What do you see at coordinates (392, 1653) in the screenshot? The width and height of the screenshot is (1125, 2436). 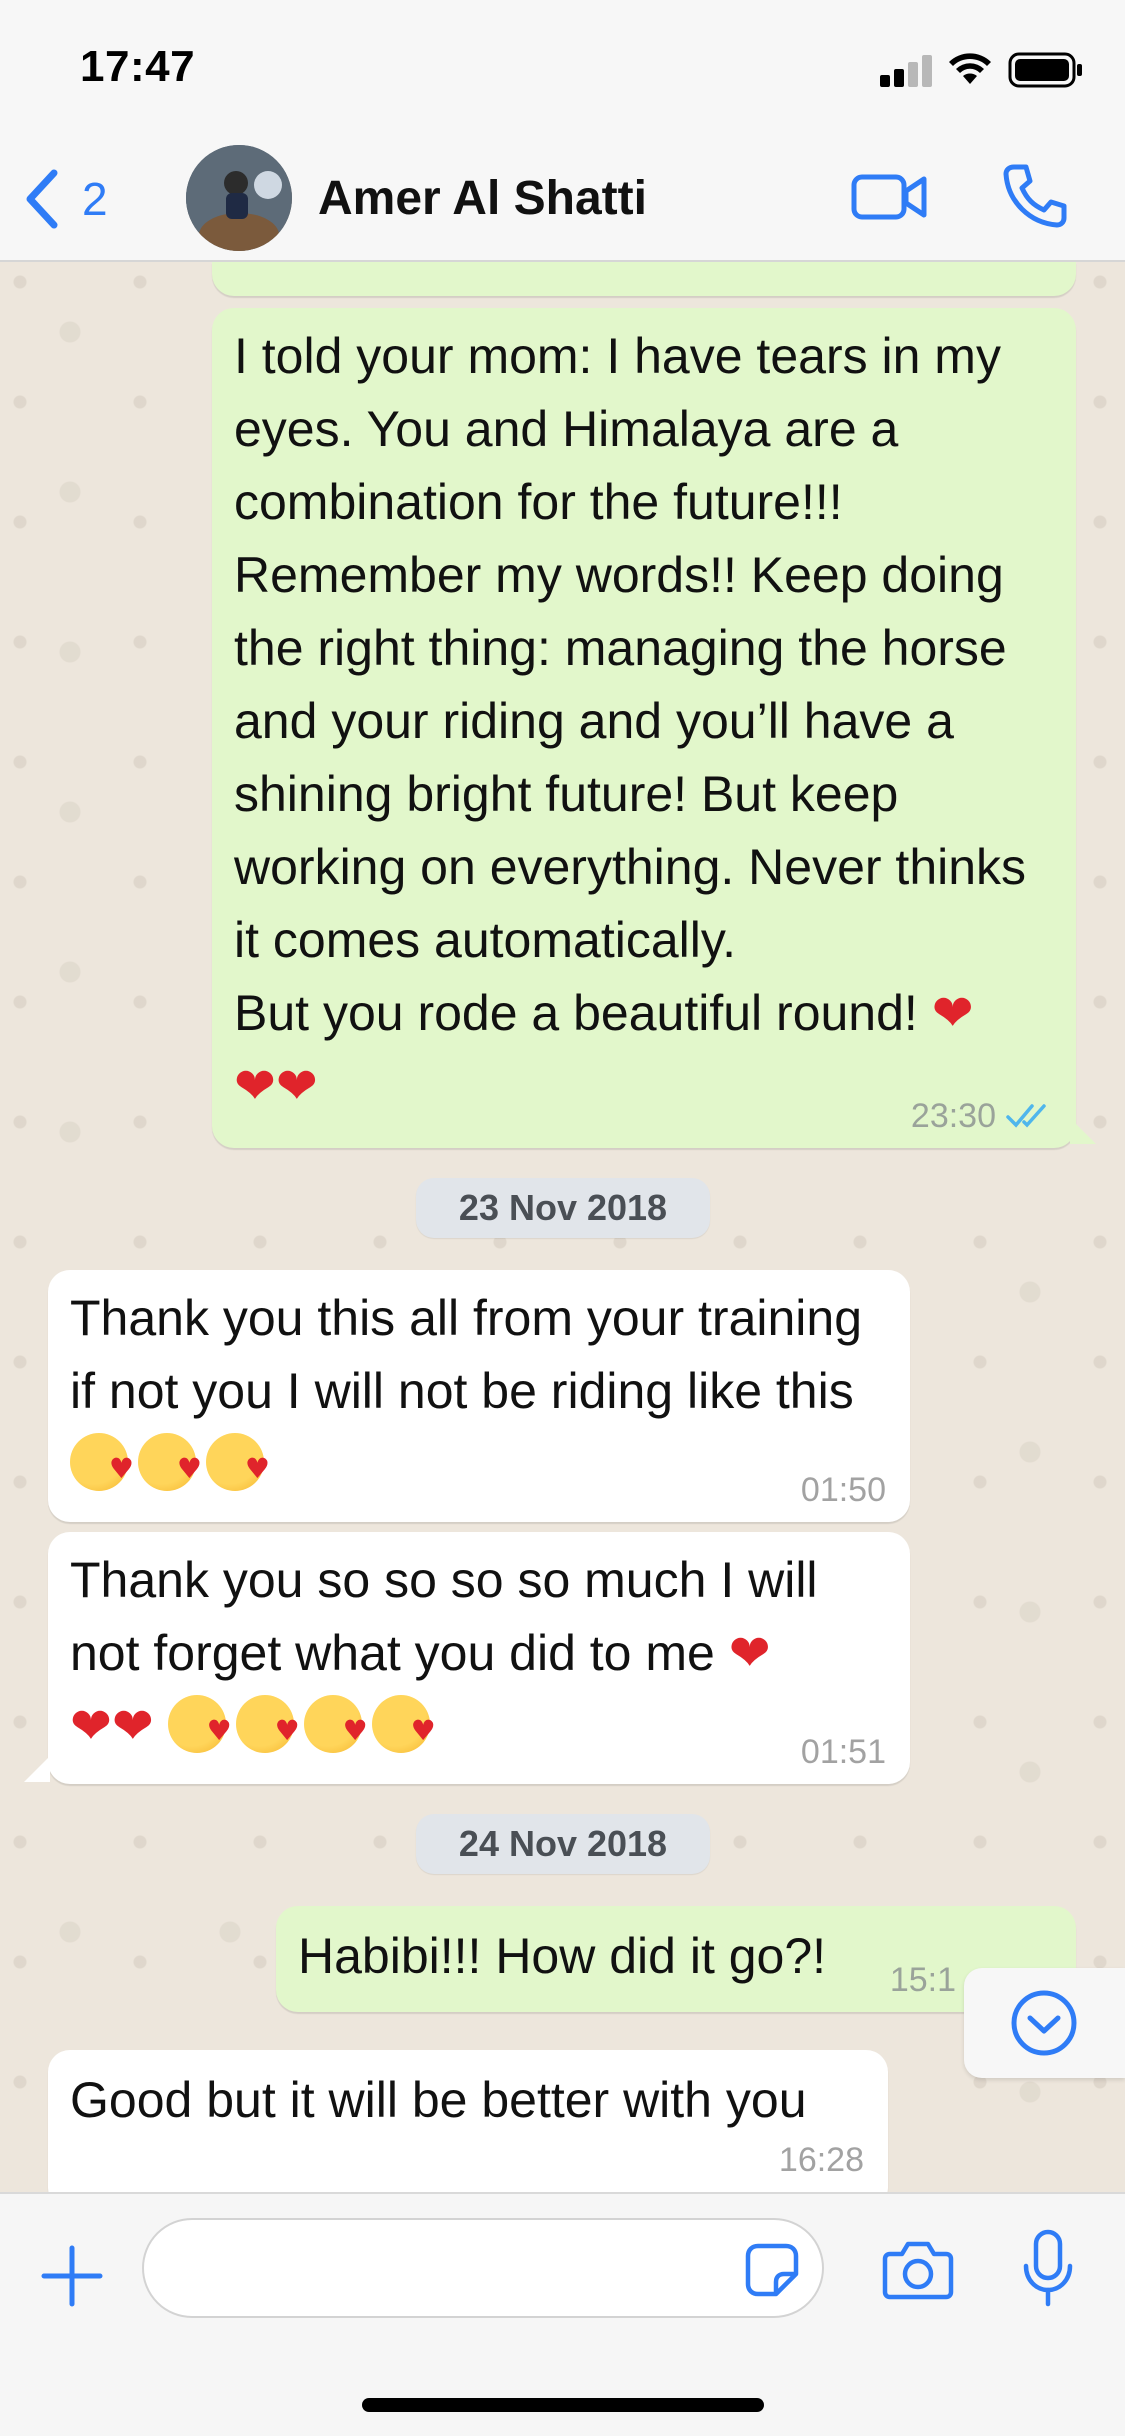 I see `message-line: not forget what you did to me` at bounding box center [392, 1653].